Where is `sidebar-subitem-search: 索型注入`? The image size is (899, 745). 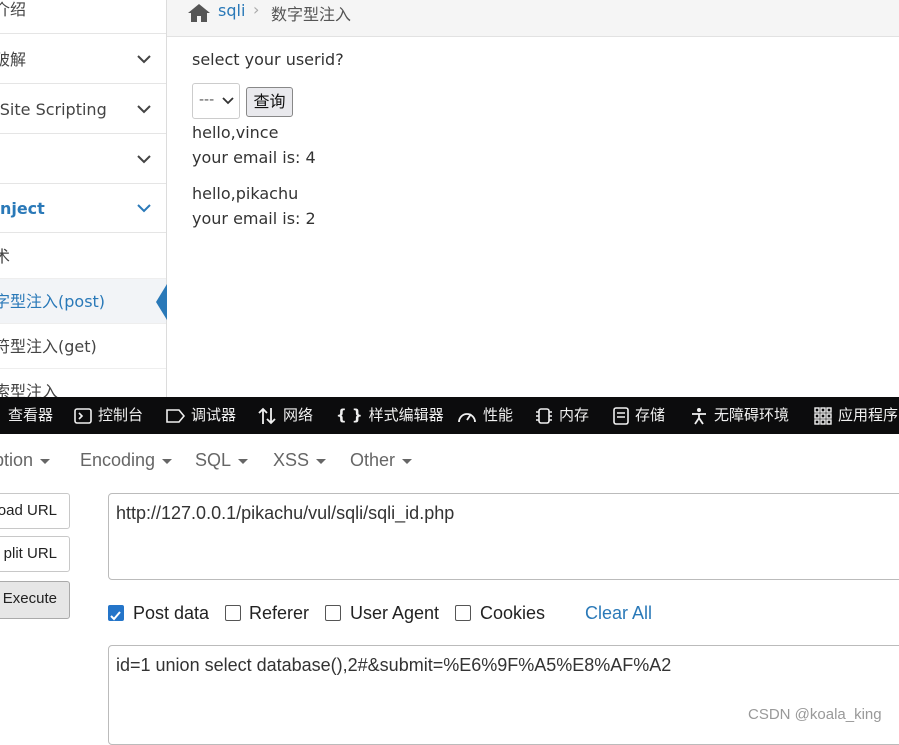
sidebar-subitem-search: 索型注入 is located at coordinates (83, 383).